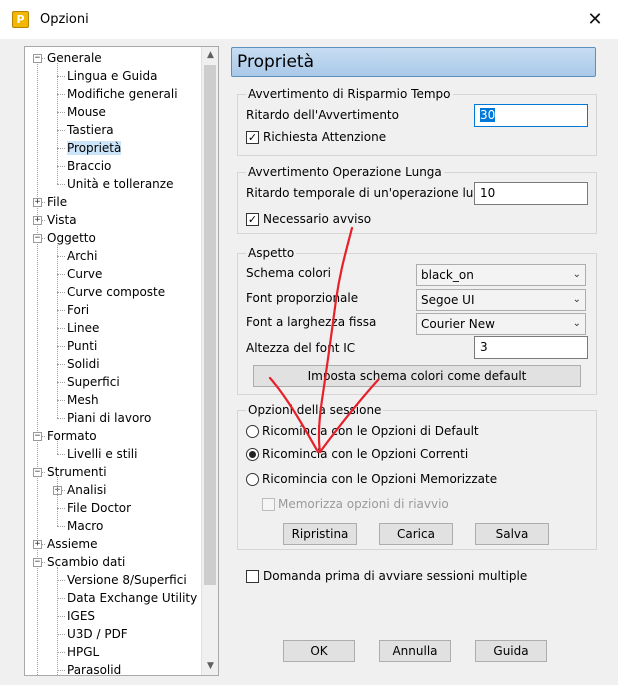 The width and height of the screenshot is (618, 685). I want to click on tree-item-label: Linee, so click(83, 328).